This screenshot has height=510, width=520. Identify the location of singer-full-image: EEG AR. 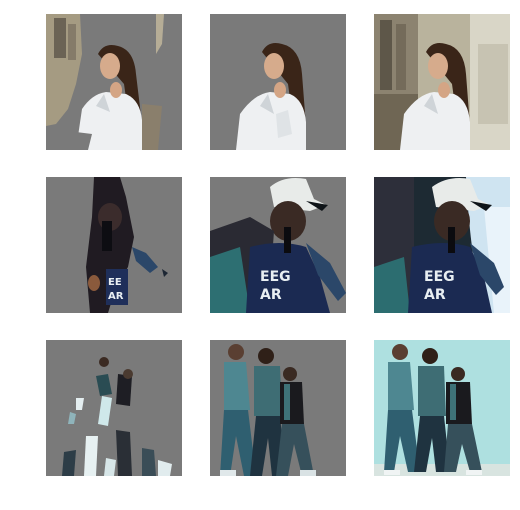
(442, 245).